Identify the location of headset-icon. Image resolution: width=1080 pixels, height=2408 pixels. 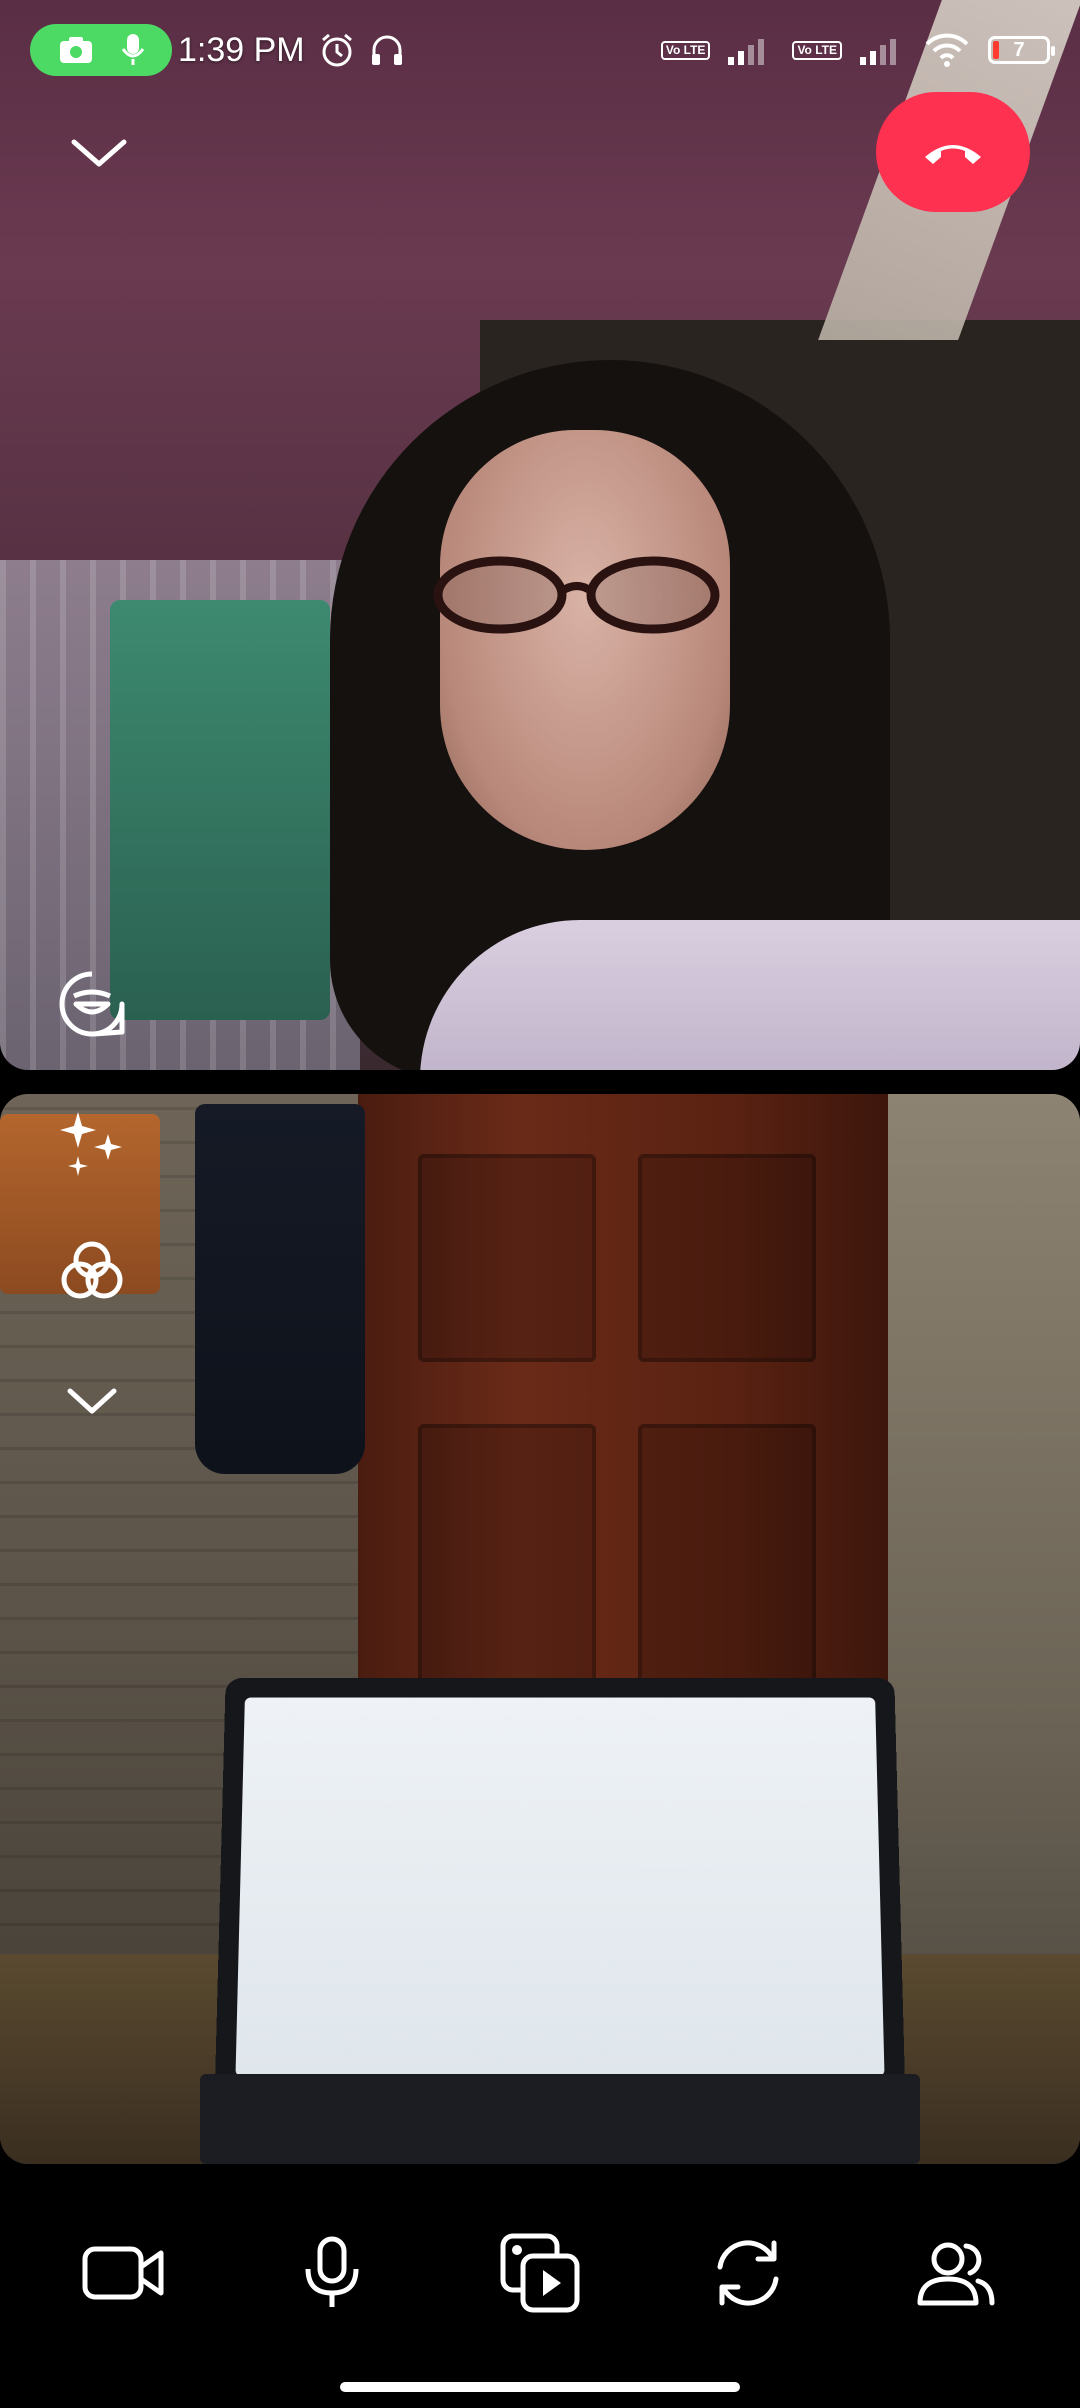
(386, 50).